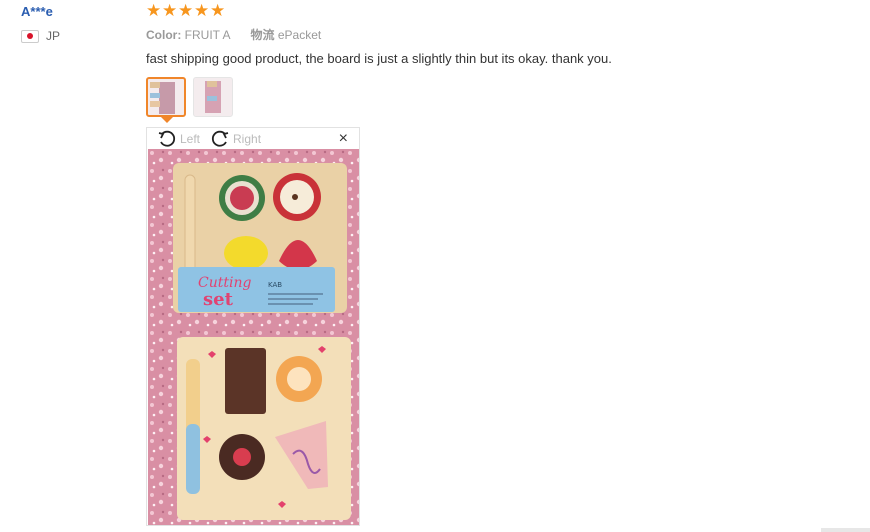 This screenshot has width=870, height=532. I want to click on active-thumbnail-pointer, so click(167, 120).